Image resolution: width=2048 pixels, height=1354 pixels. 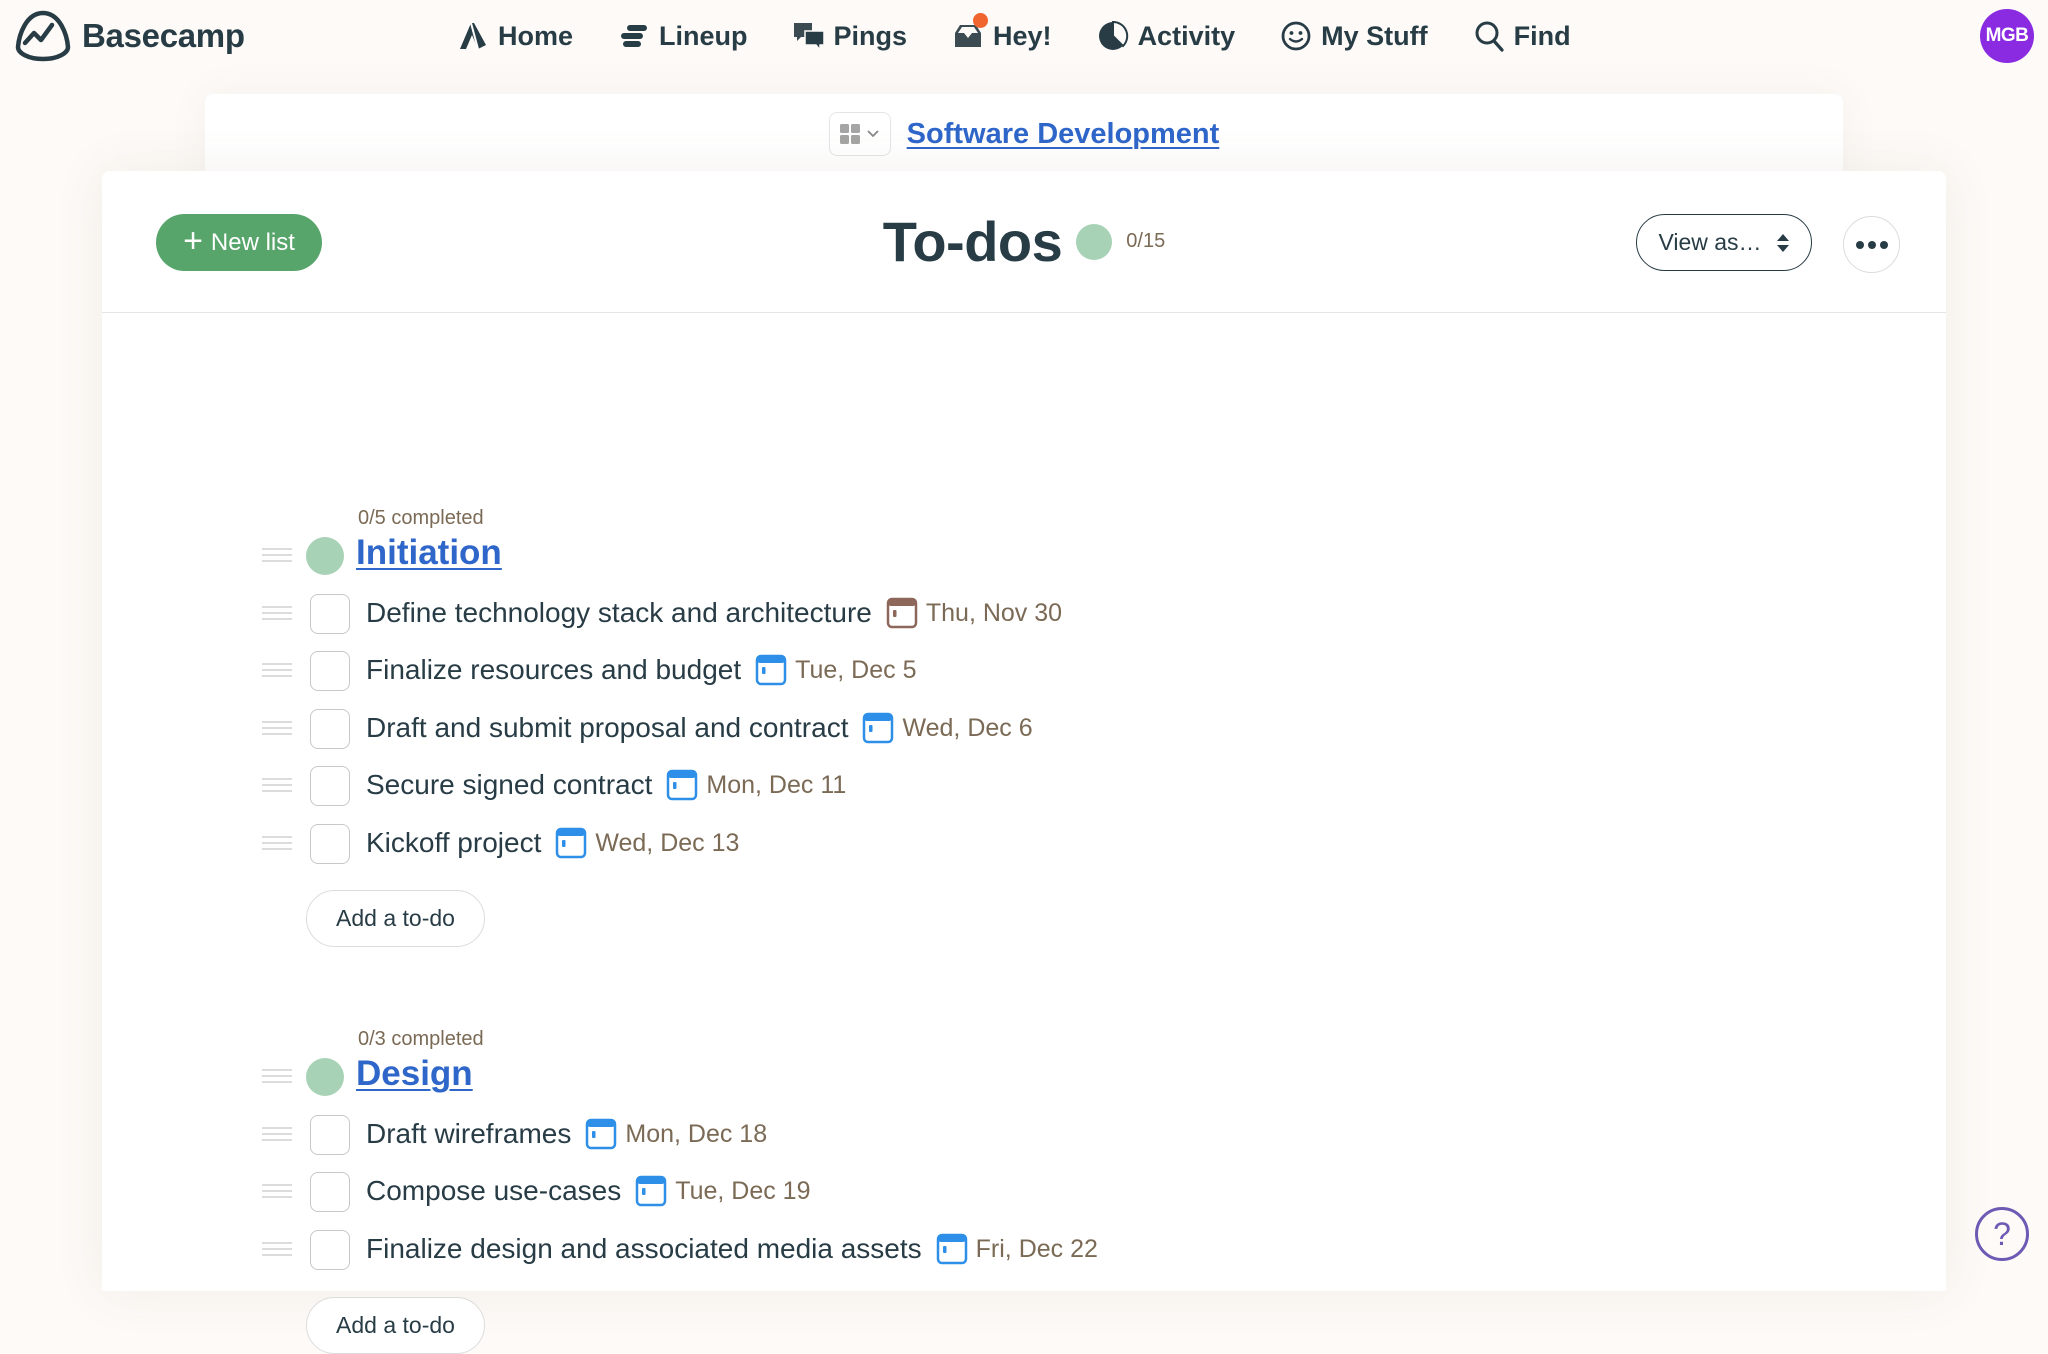 I want to click on todo-due-date: Fri, Dec 22, so click(x=1017, y=1249).